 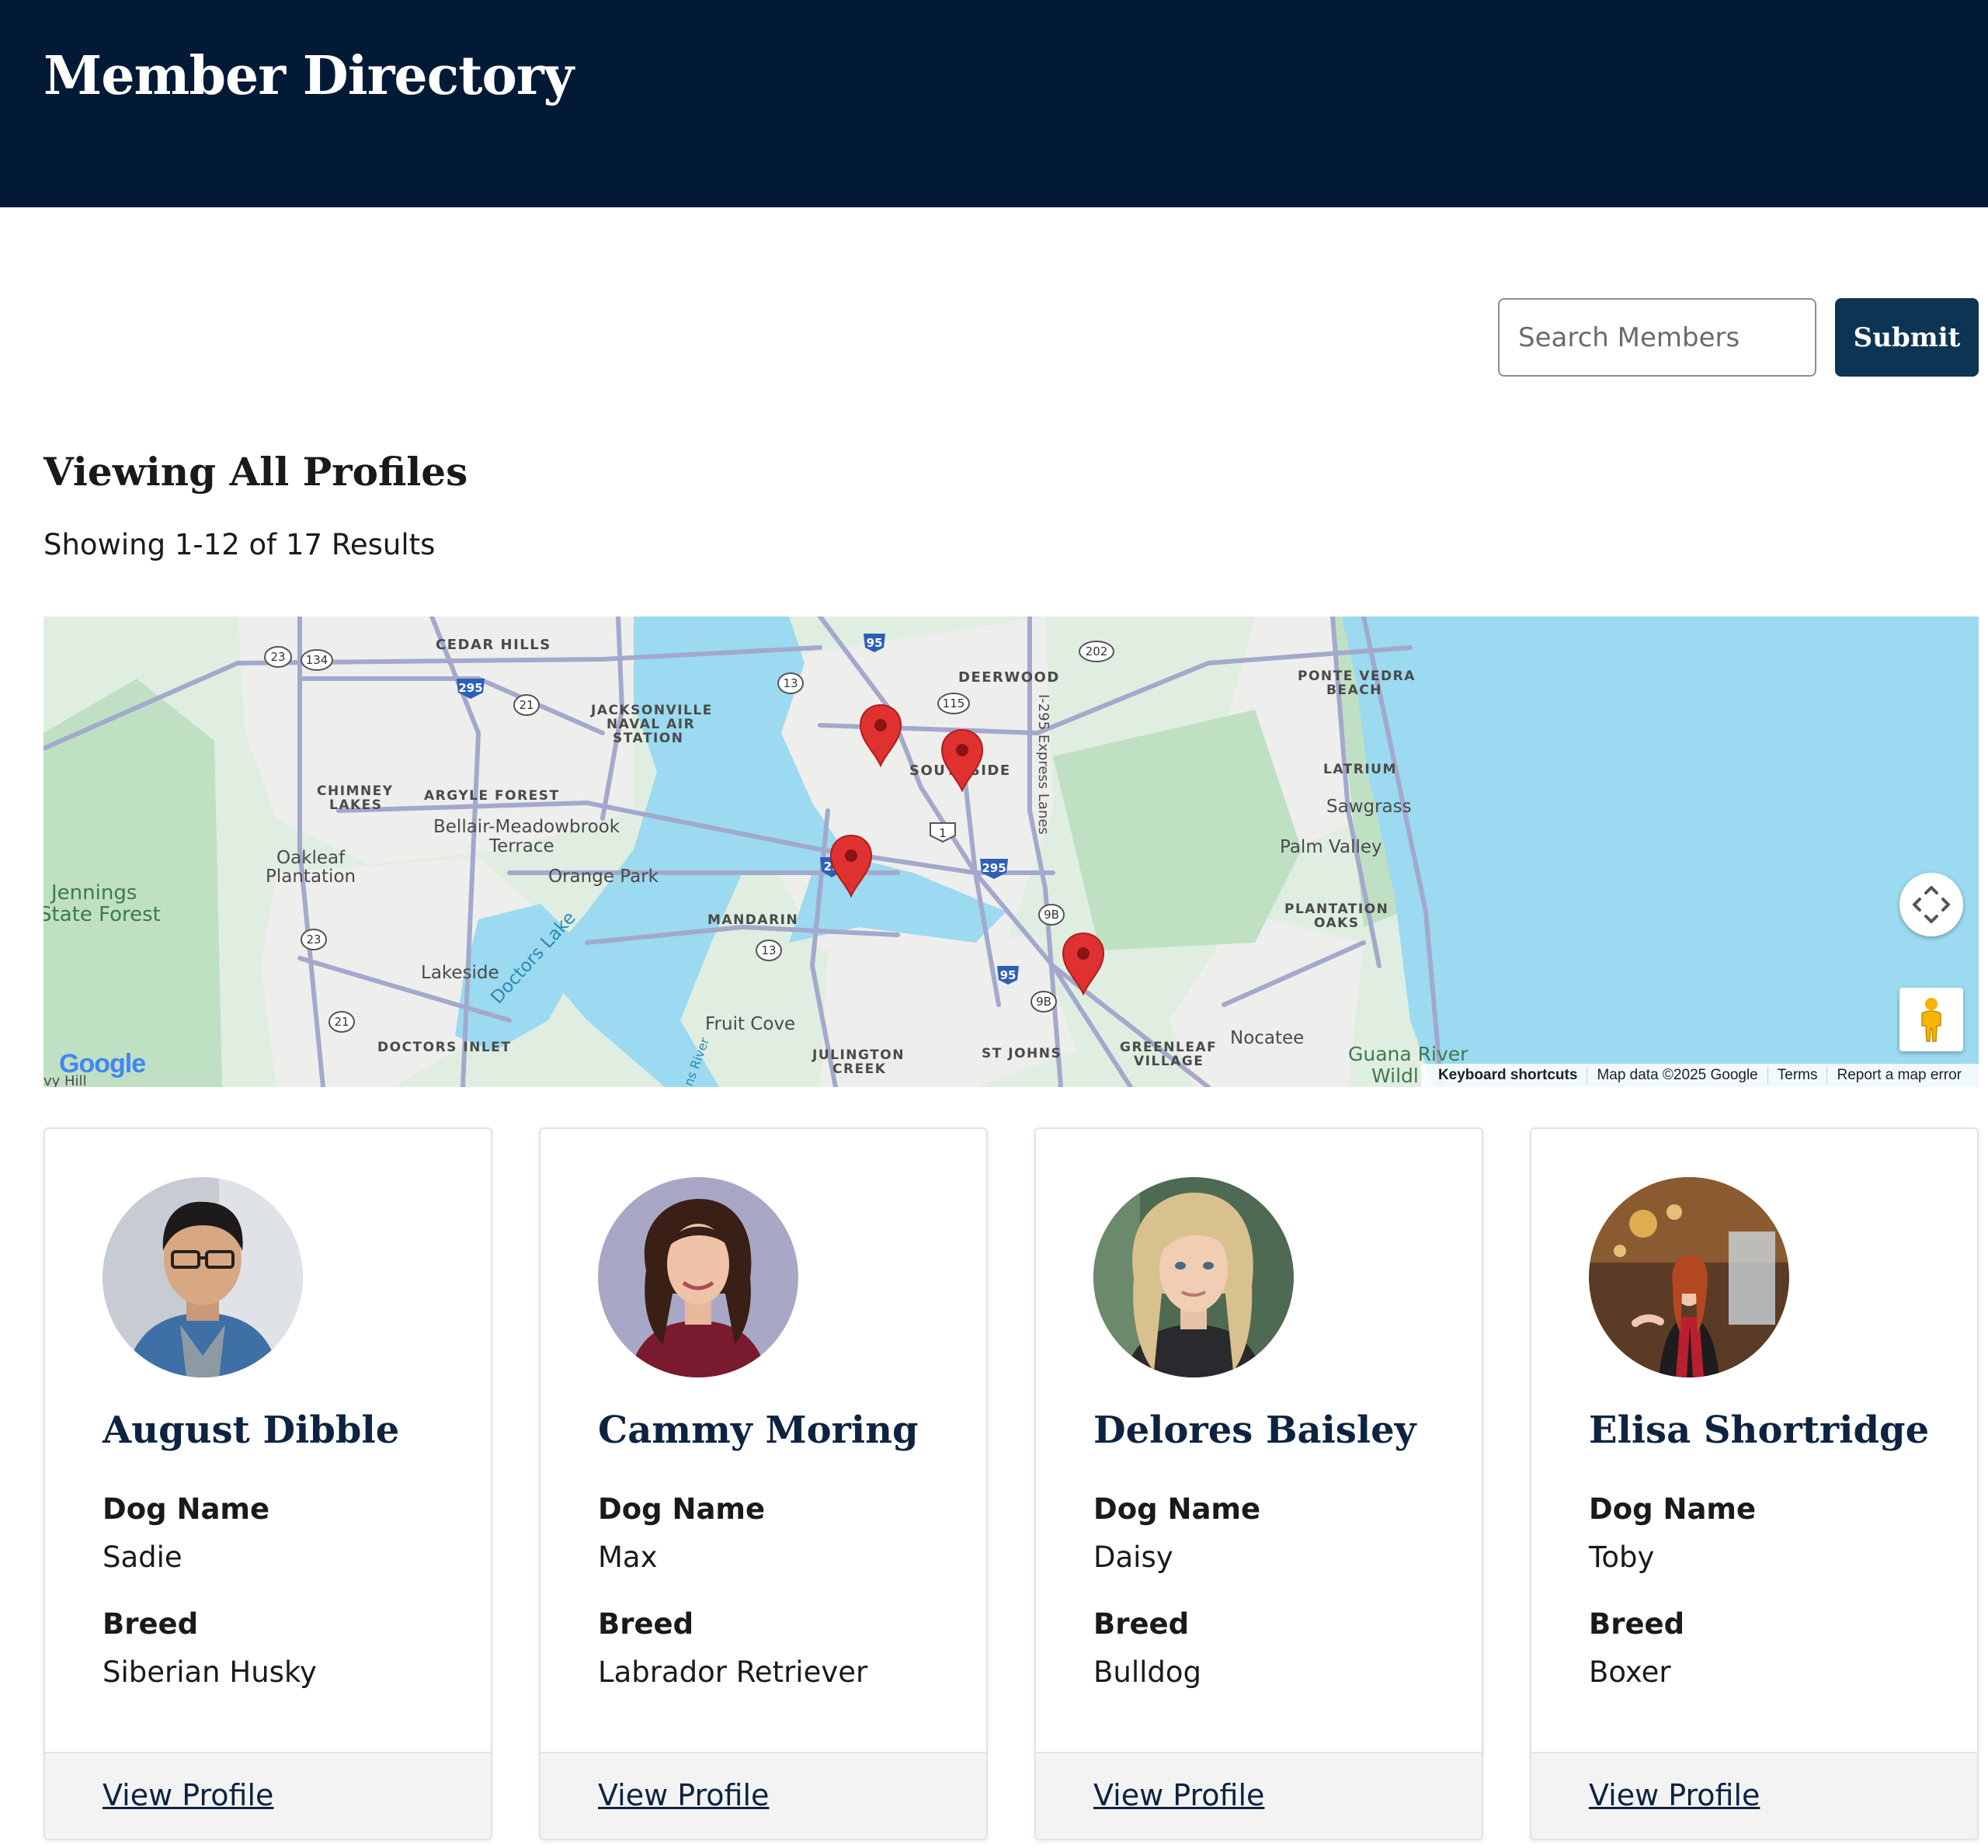 I want to click on pegman-icon, so click(x=1931, y=1020).